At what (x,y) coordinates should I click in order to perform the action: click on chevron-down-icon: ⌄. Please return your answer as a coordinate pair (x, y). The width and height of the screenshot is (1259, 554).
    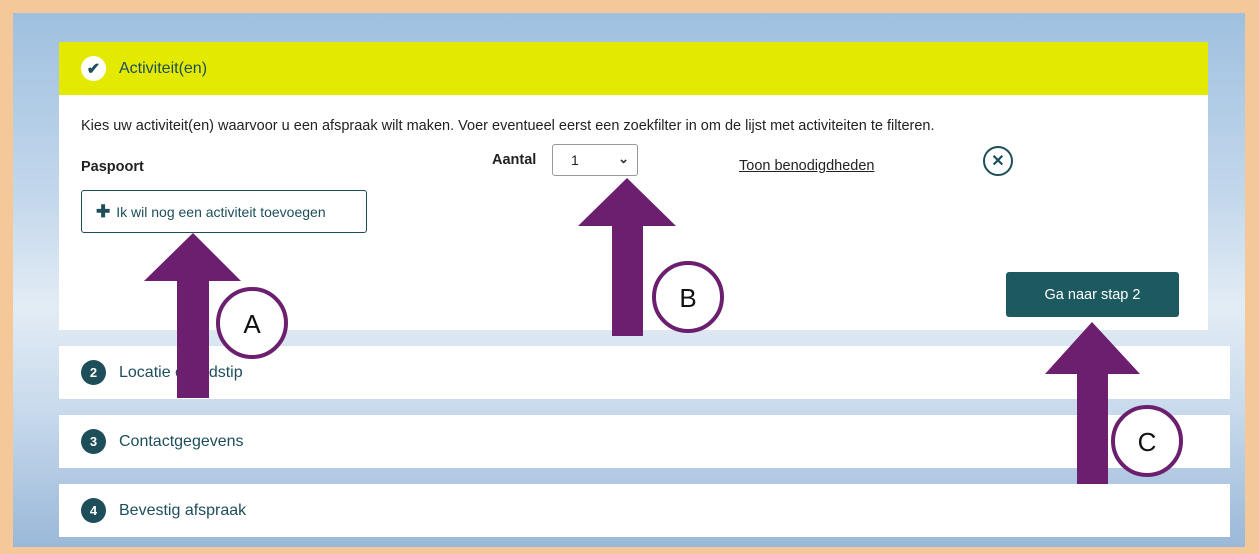
    Looking at the image, I should click on (623, 158).